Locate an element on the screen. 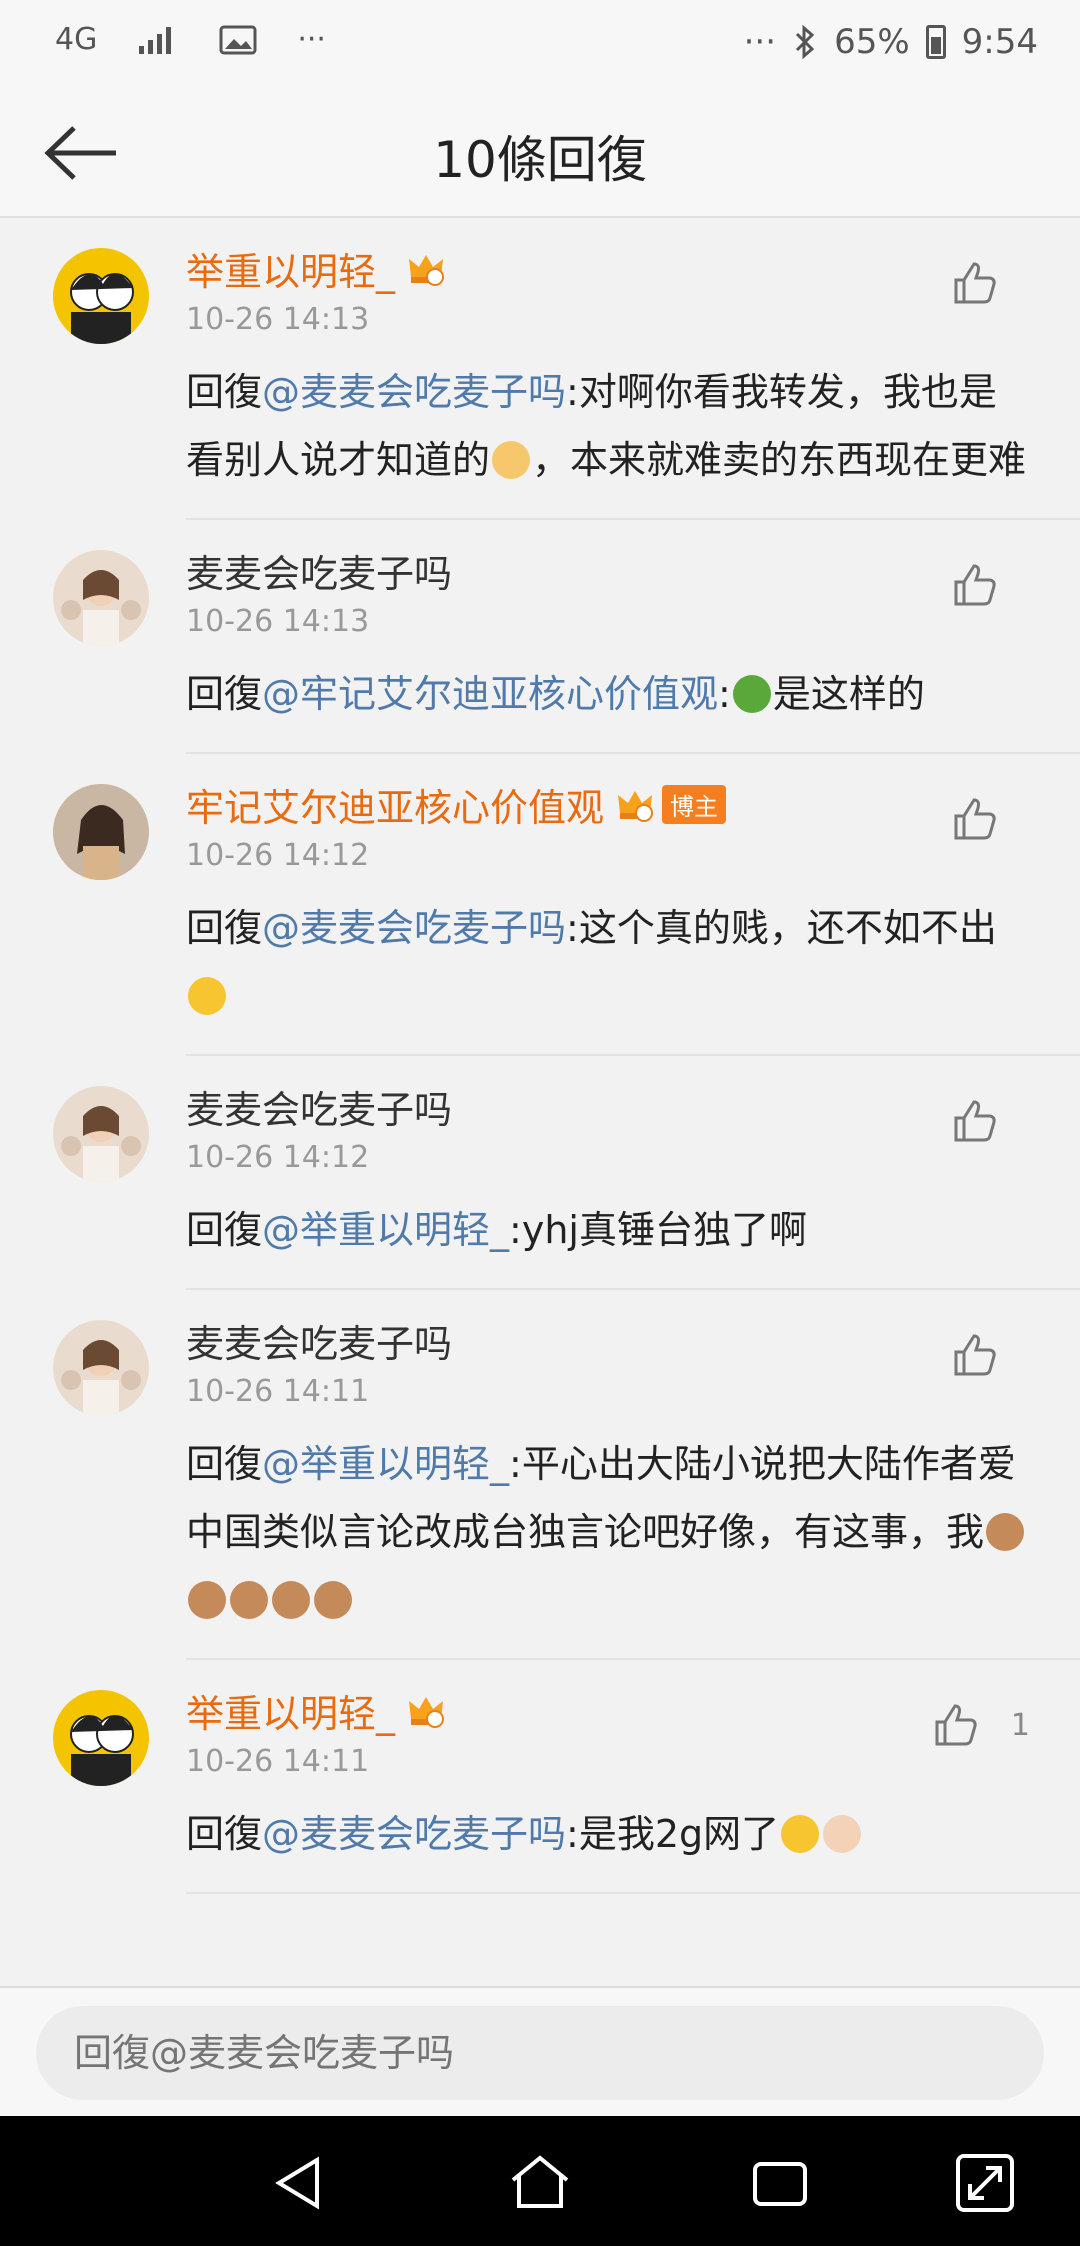 This screenshot has height=2246, width=1080. comment-item: 麦麦会吃麦子吗 10-26 14:13 回復@牢记艾尔迪亚核心价值观: 是这样的 is located at coordinates (566, 637).